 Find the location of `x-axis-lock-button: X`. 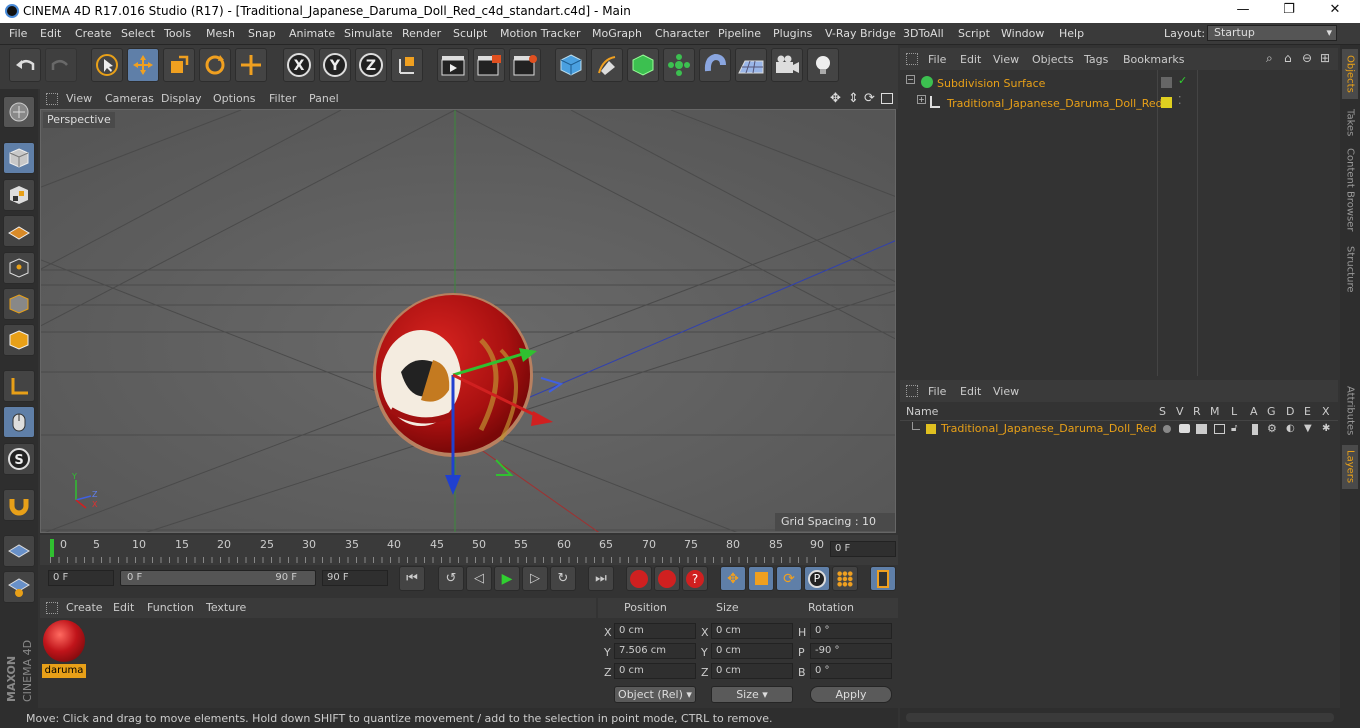

x-axis-lock-button: X is located at coordinates (299, 65).